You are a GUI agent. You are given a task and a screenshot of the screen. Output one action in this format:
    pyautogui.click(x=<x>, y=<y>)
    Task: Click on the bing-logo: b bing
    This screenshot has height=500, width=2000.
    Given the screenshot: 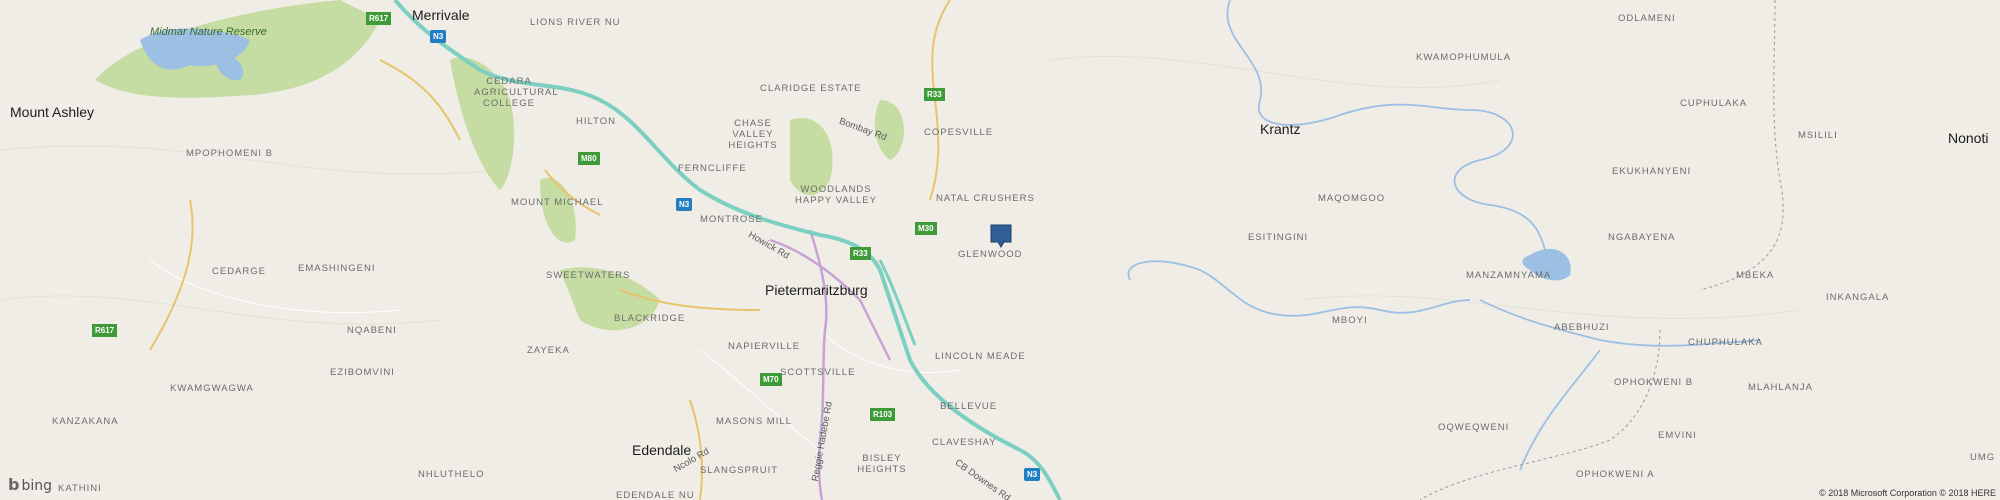 What is the action you would take?
    pyautogui.click(x=30, y=484)
    